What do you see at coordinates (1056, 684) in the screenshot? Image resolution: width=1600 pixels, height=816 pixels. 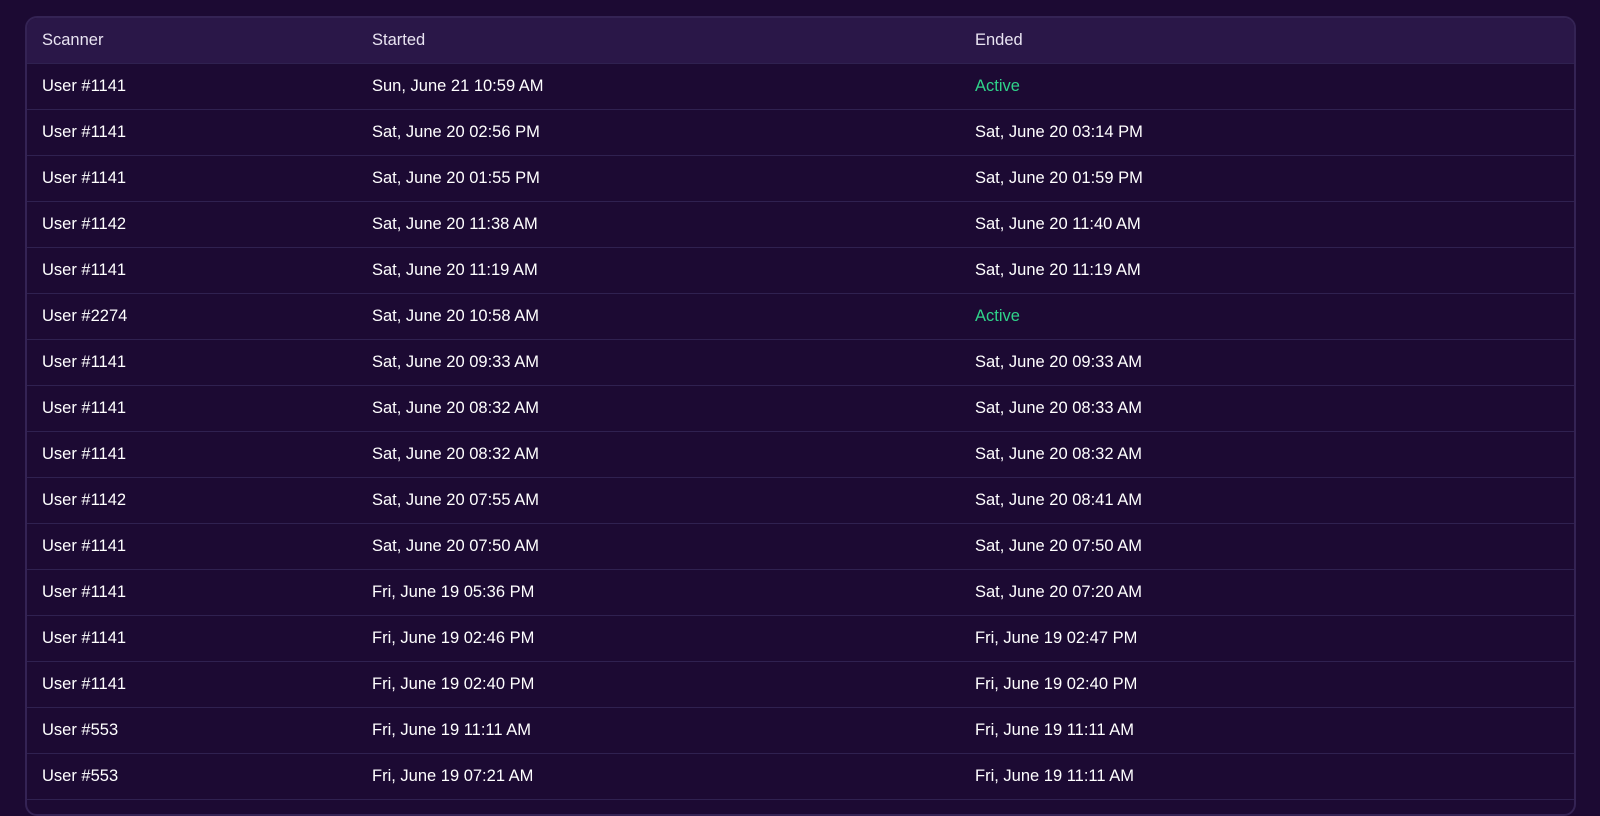 I see `ended-cell: Fri, June 19 02:40 PM` at bounding box center [1056, 684].